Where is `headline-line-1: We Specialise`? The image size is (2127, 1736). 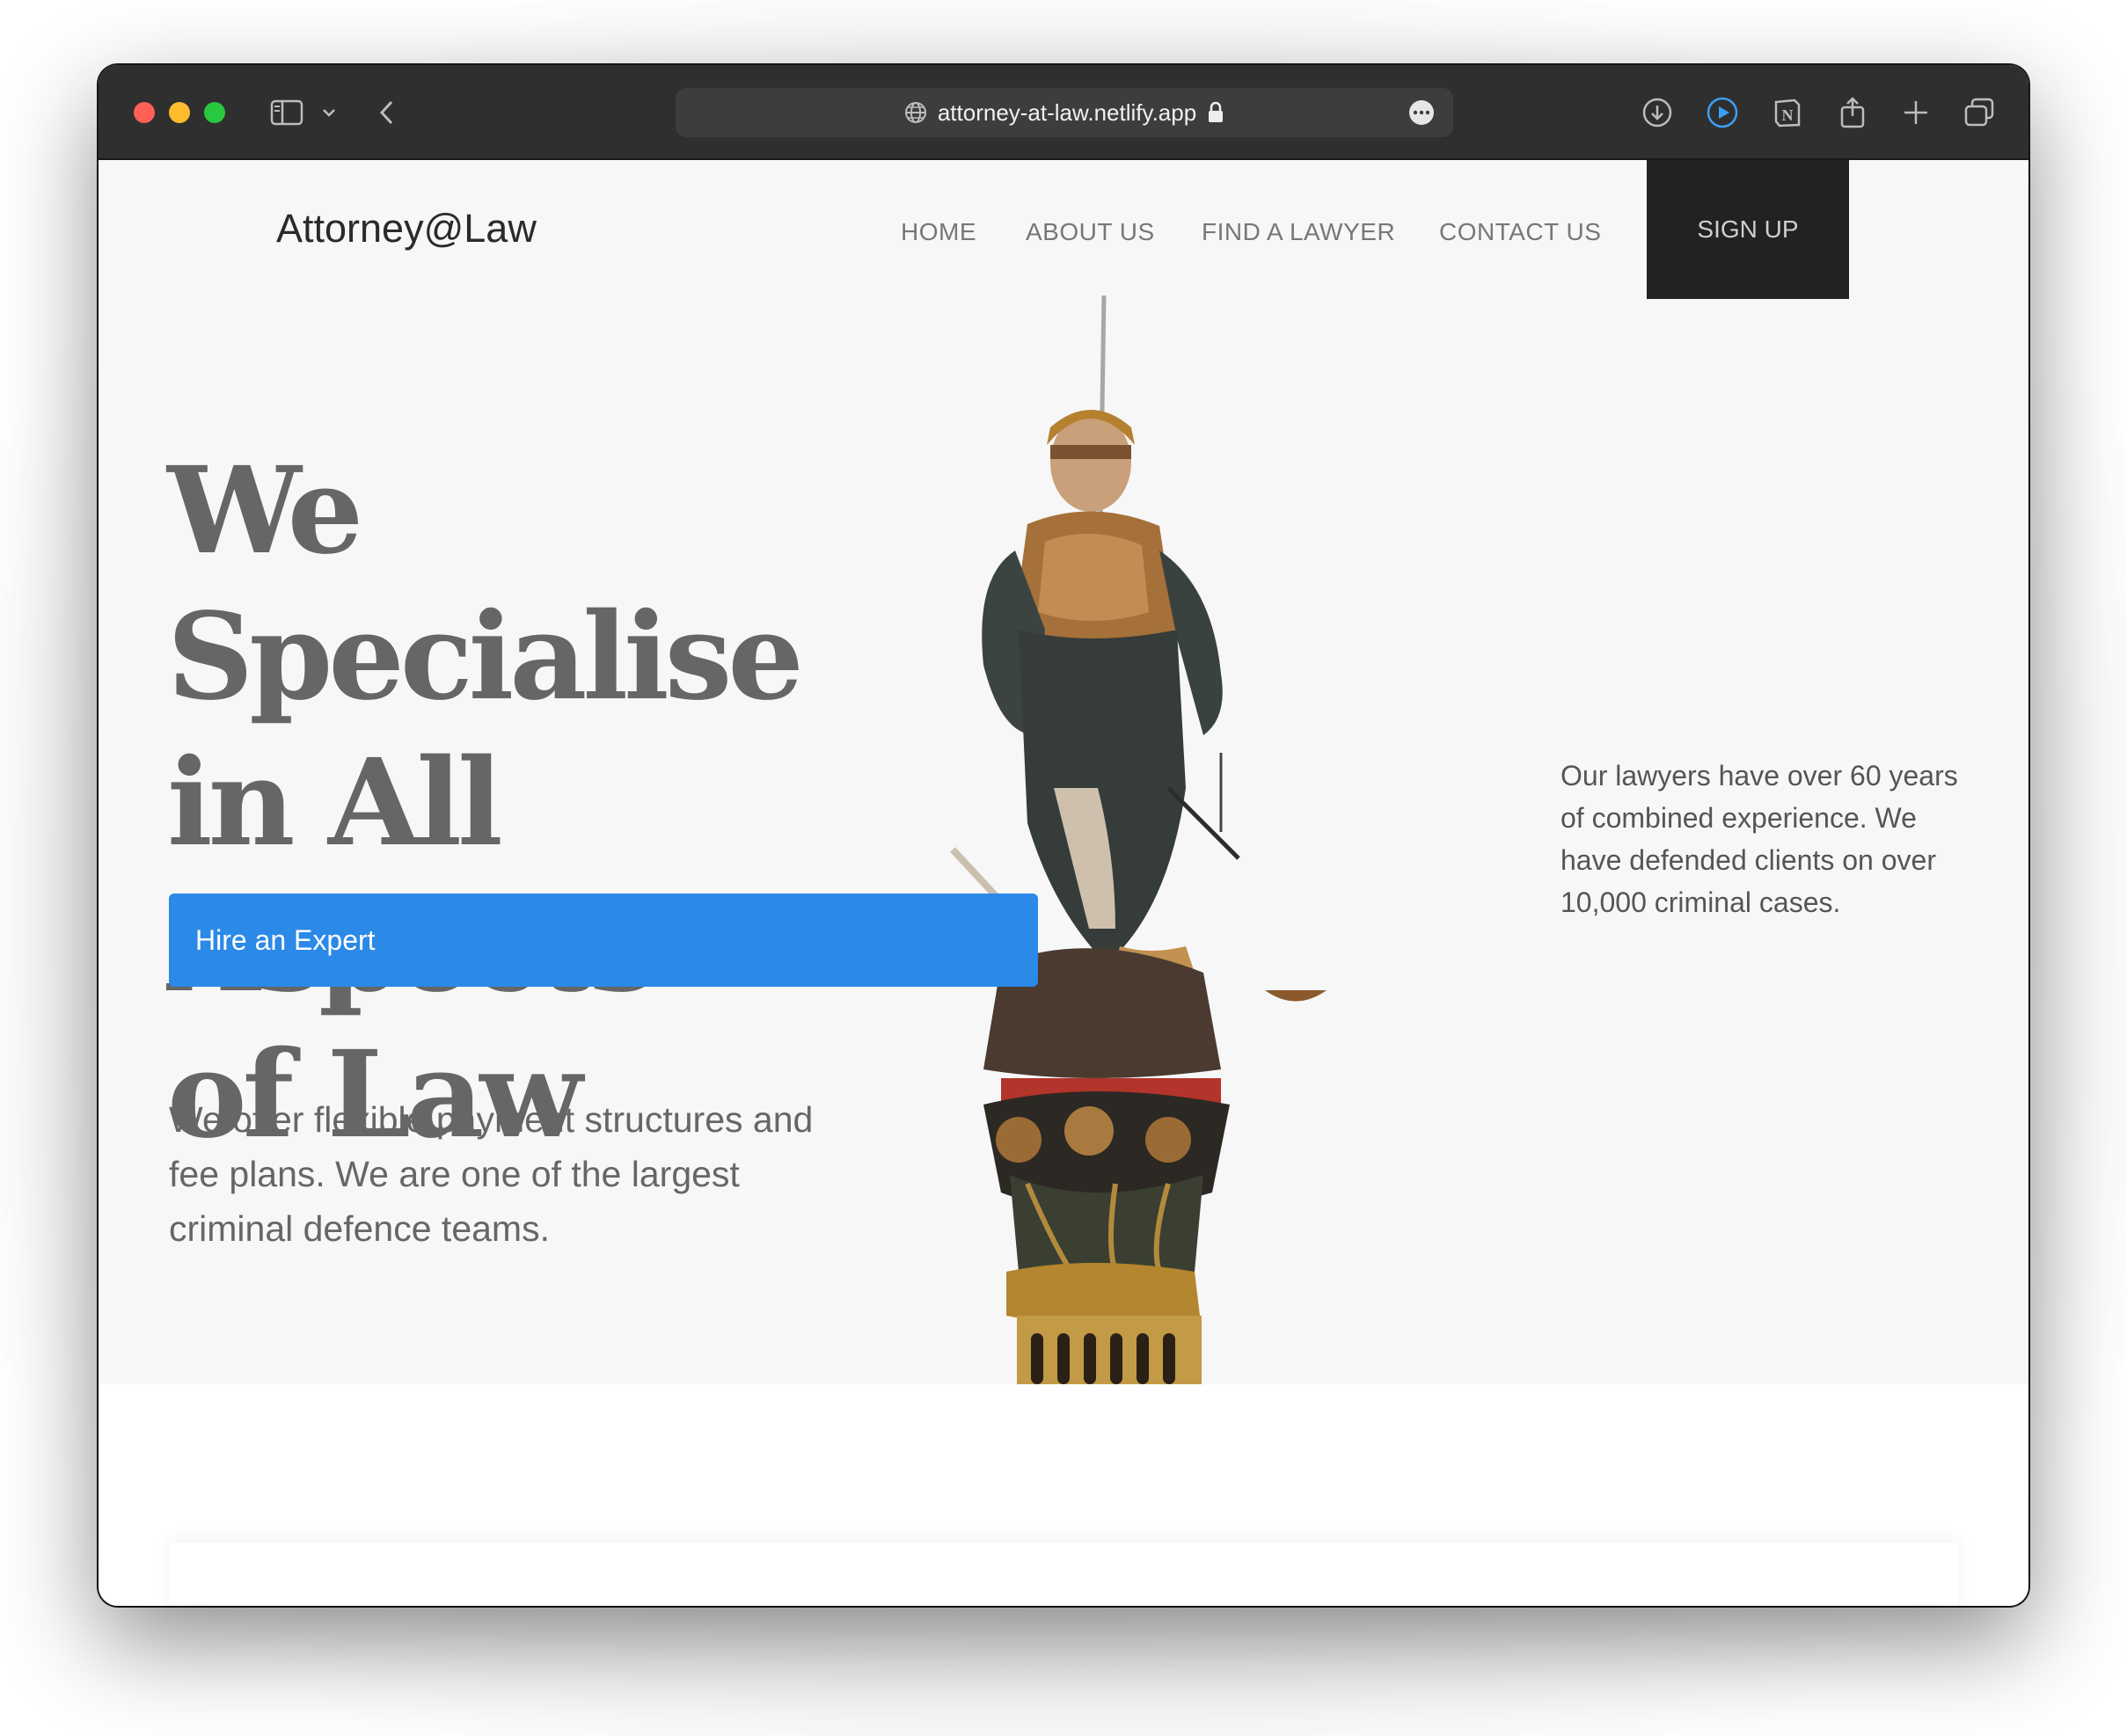
headline-line-1: We Specialise is located at coordinates (486, 584).